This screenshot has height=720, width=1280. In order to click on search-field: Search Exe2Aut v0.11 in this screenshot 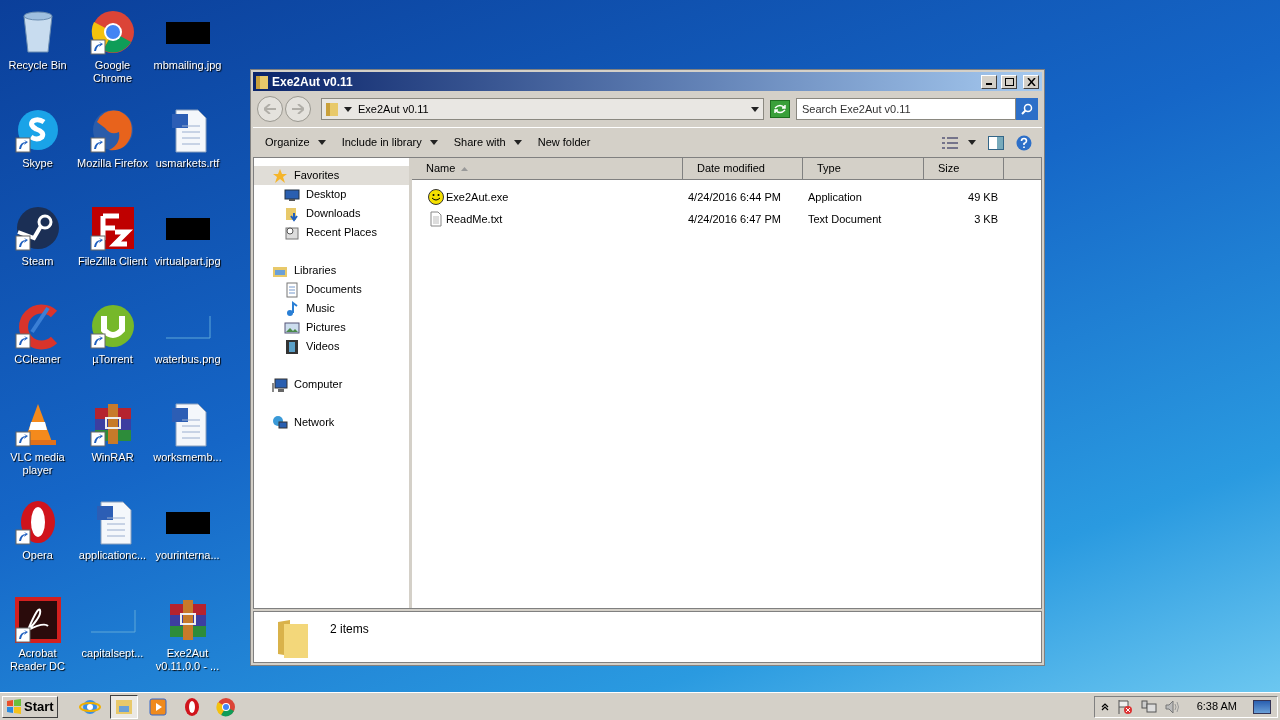, I will do `click(906, 109)`.